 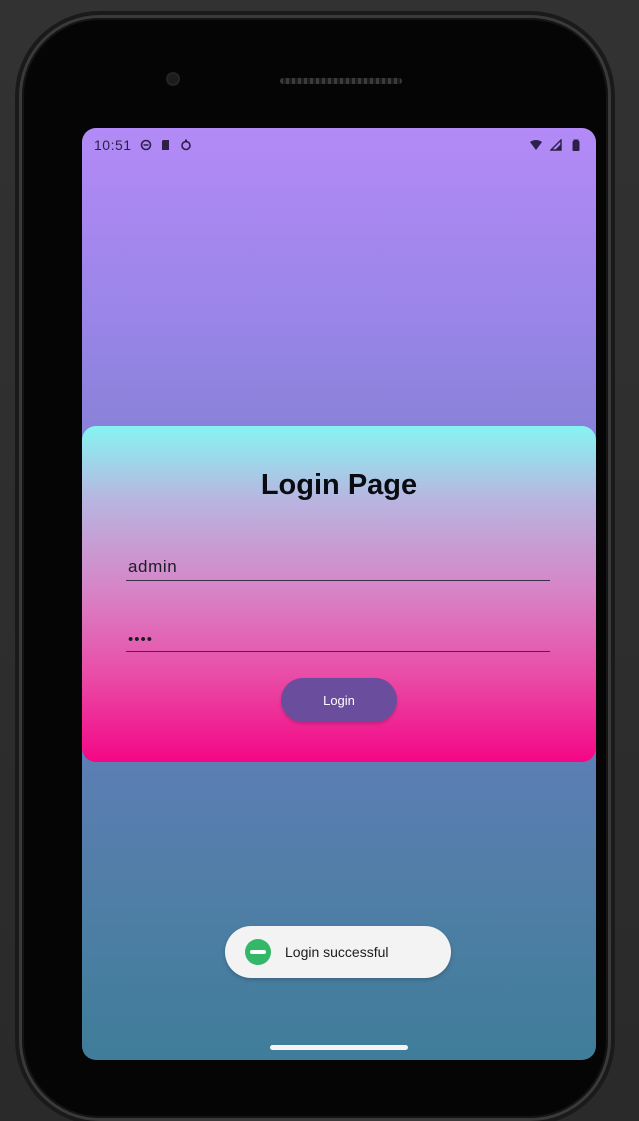 I want to click on toast-message: Login successful, so click(x=338, y=952).